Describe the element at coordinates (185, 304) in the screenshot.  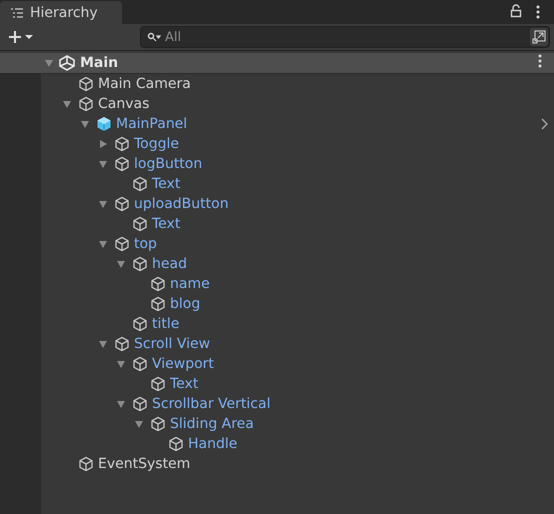
I see `item-name: blog` at that location.